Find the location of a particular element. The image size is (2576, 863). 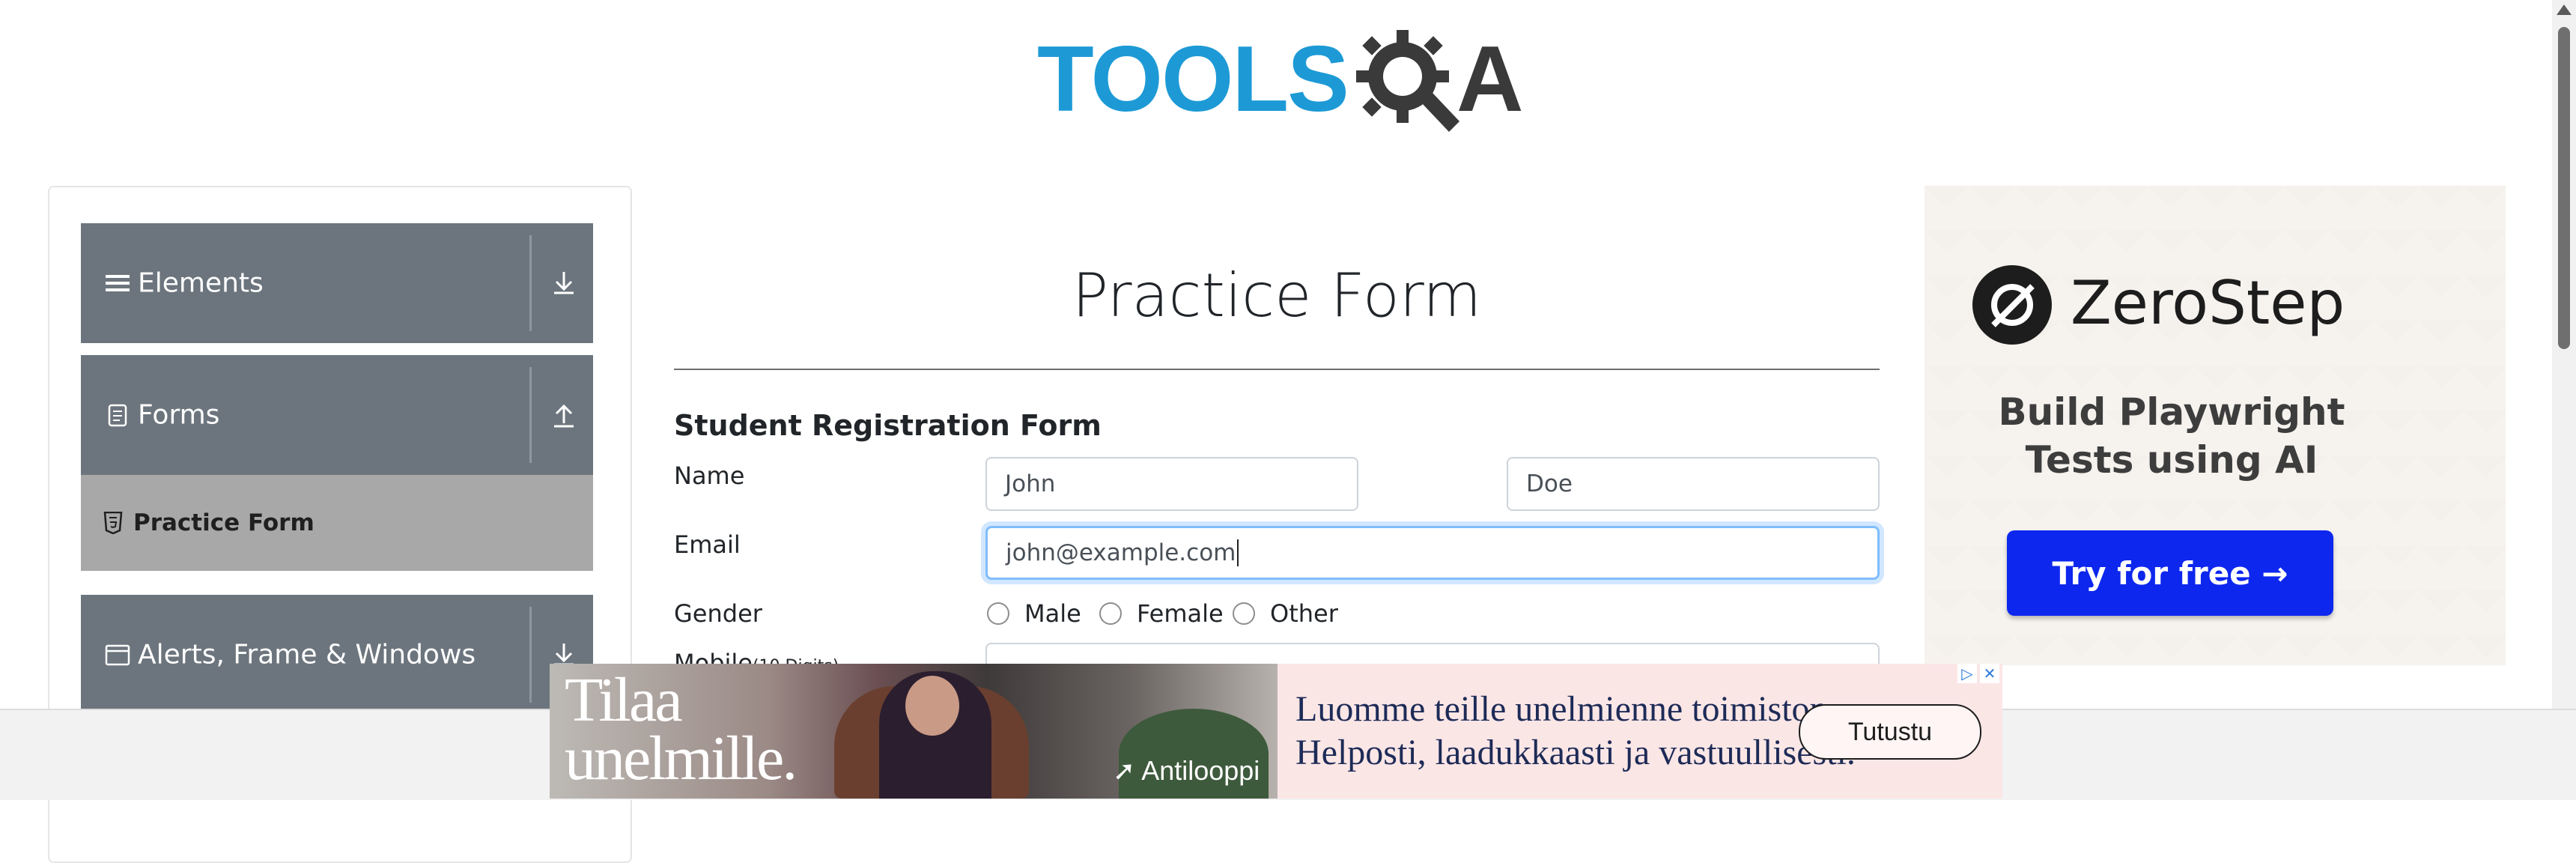

ad-headline: Tilaa unelmille. is located at coordinates (681, 729).